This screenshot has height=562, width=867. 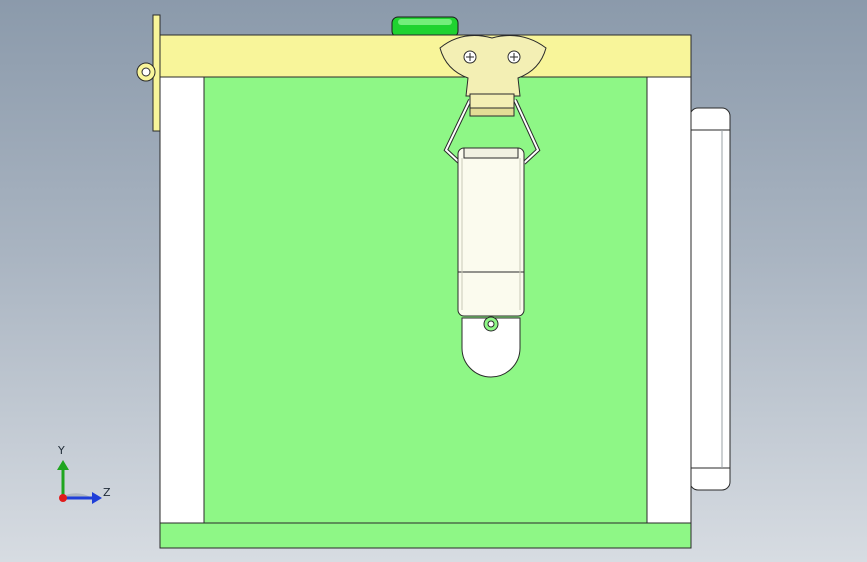 What do you see at coordinates (63, 498) in the screenshot?
I see `x-axis-dot` at bounding box center [63, 498].